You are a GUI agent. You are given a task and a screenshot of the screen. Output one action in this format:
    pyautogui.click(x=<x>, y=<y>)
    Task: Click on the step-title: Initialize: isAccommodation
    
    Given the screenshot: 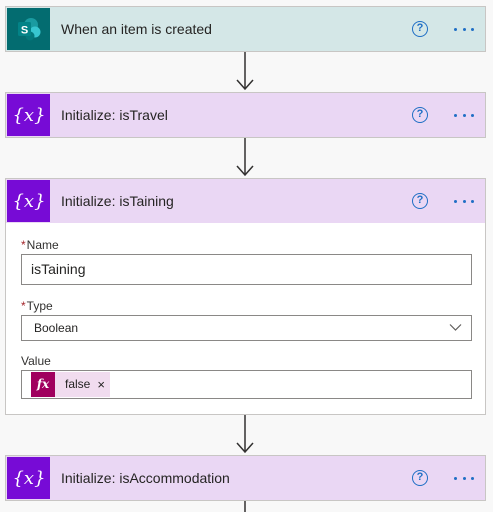 What is the action you would take?
    pyautogui.click(x=145, y=478)
    